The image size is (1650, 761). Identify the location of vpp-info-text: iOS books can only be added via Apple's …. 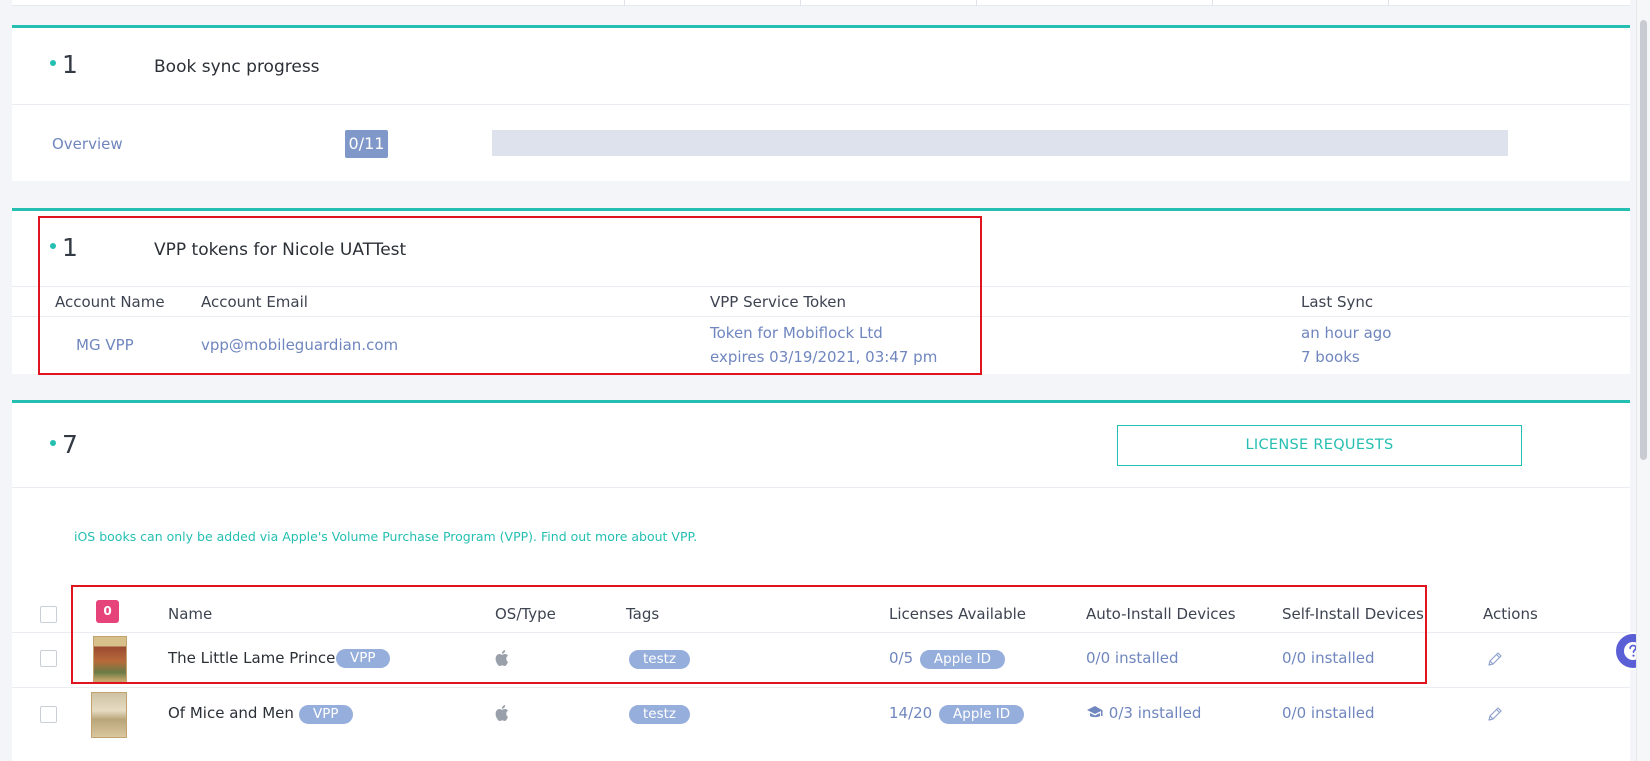
(385, 536).